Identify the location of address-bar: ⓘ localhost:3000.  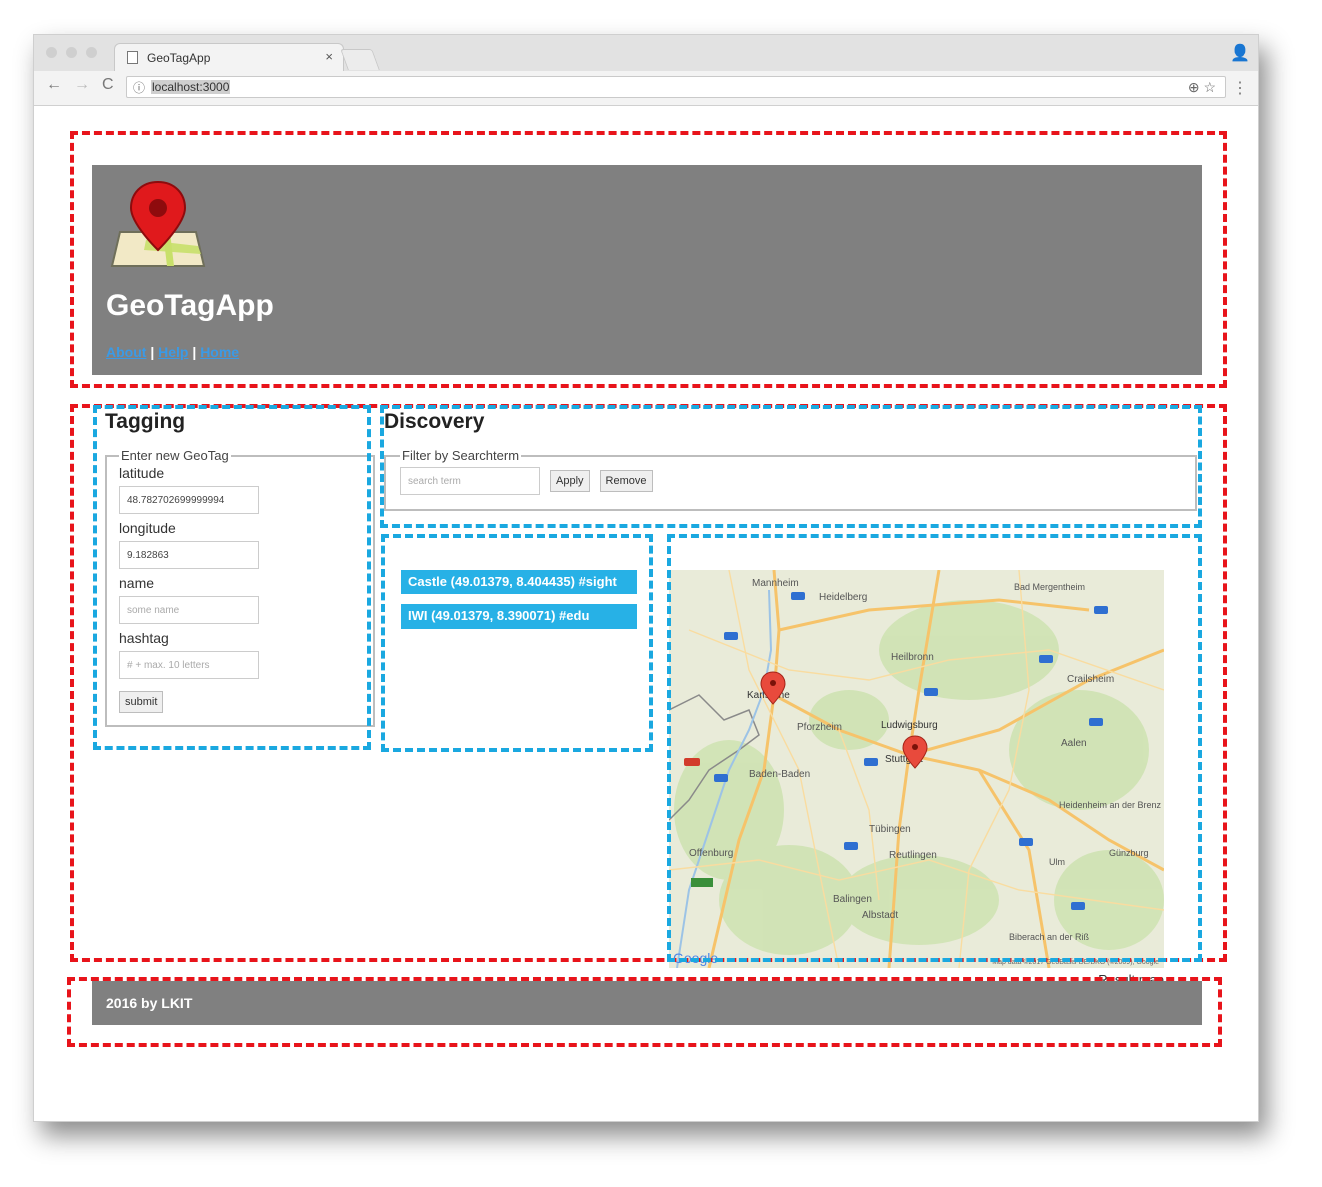
(676, 87).